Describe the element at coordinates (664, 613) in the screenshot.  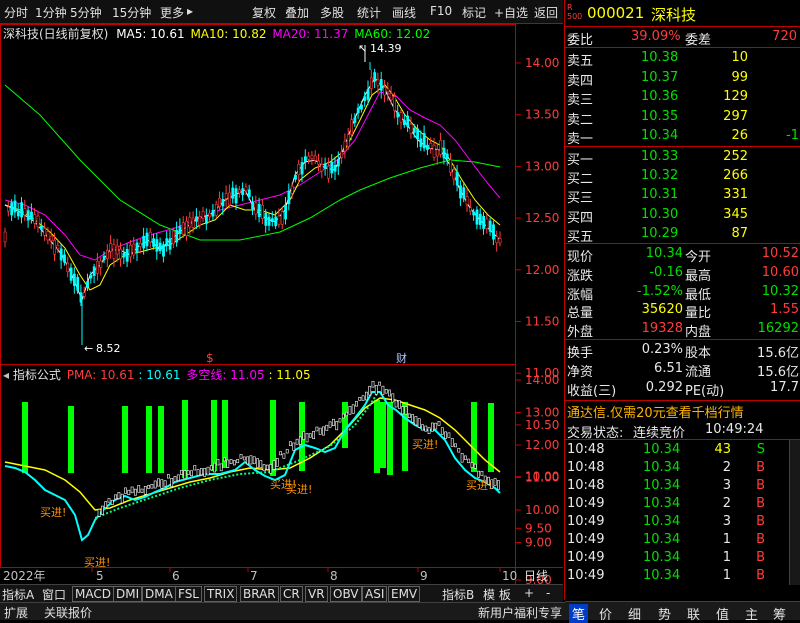
I see `tab-trend: 势` at that location.